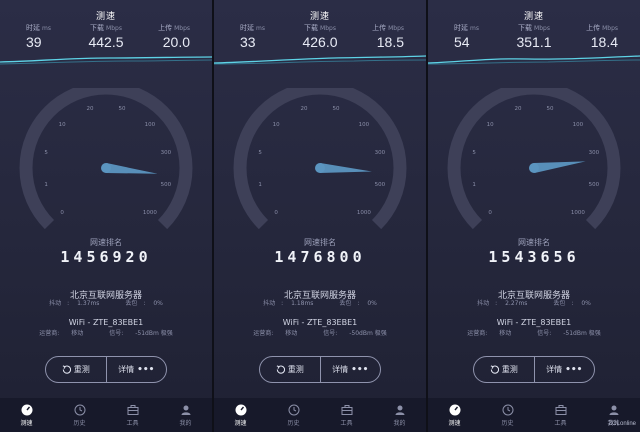 The image size is (640, 432). I want to click on gauge-tick-label: 500, so click(594, 185).